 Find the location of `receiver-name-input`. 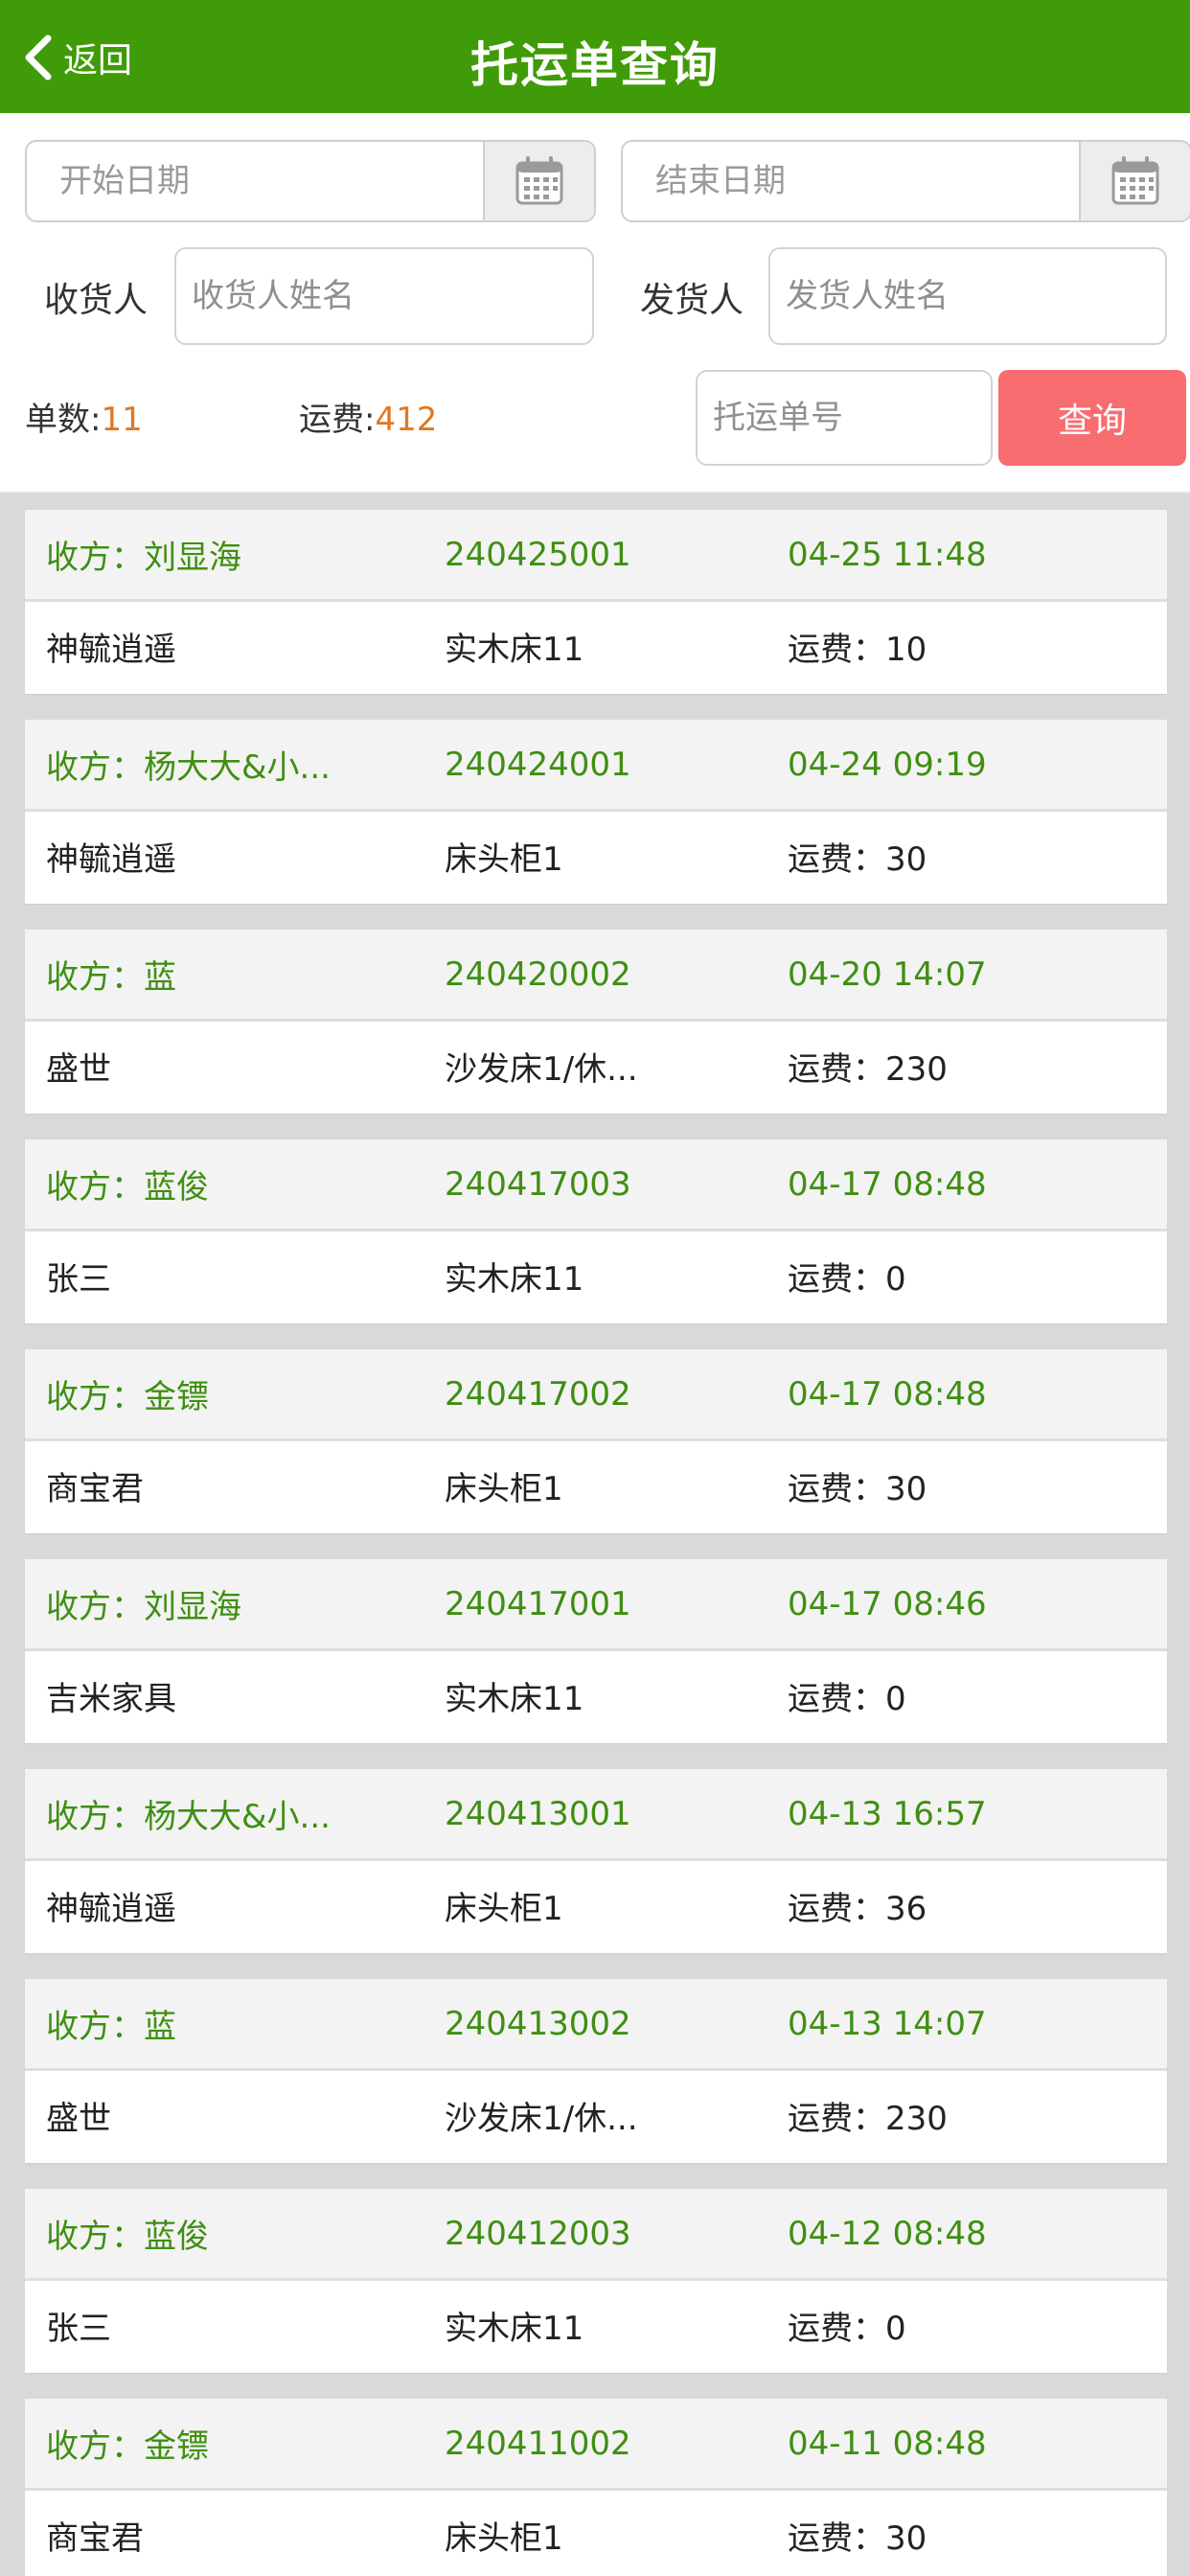

receiver-name-input is located at coordinates (384, 296).